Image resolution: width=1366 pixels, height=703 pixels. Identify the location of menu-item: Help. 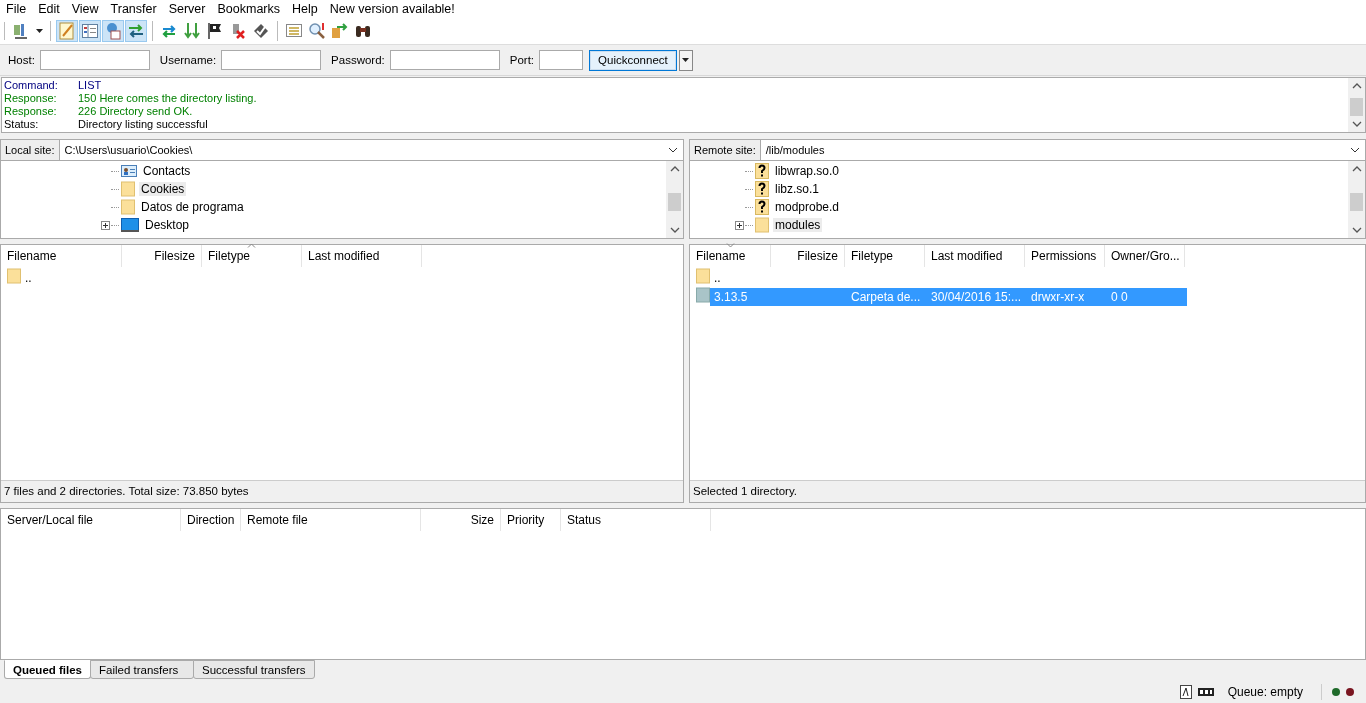
(305, 9).